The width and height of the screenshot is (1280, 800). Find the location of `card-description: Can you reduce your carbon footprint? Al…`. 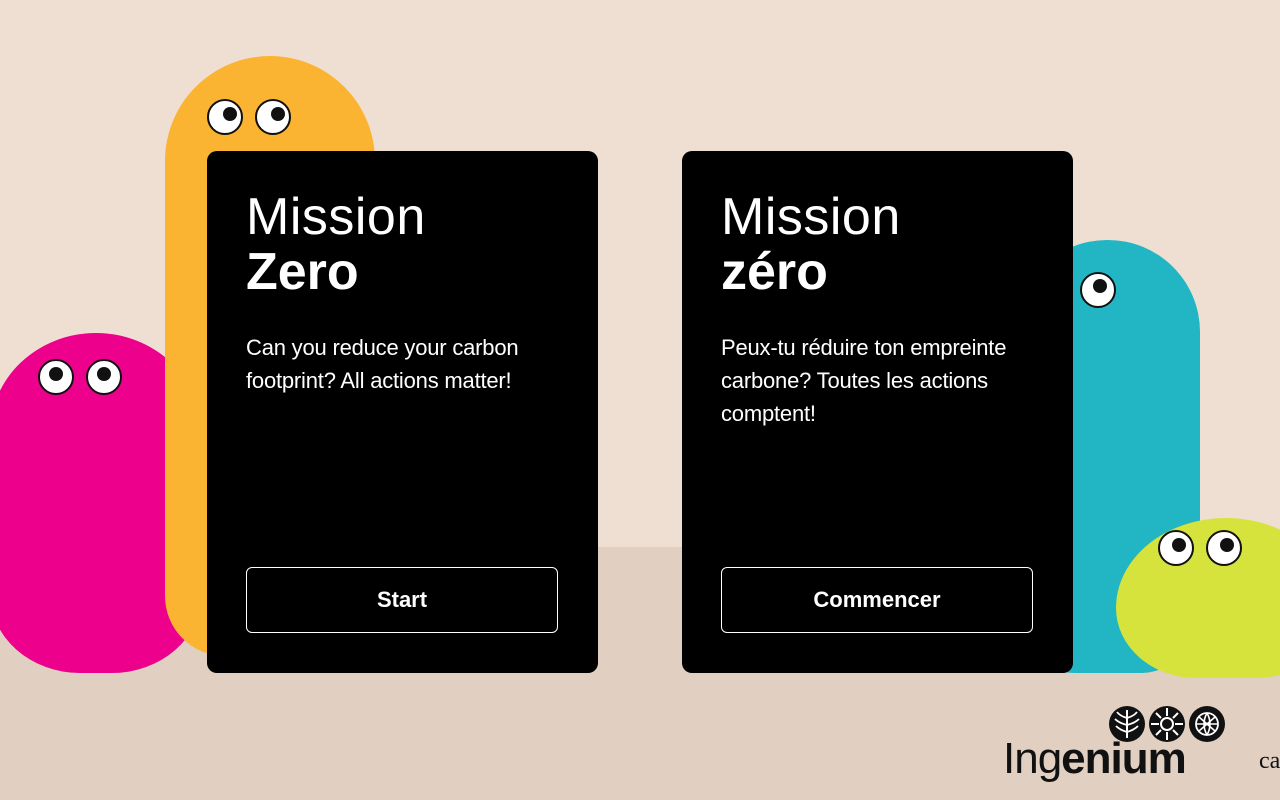

card-description: Can you reduce your carbon footprint? Al… is located at coordinates (382, 364).